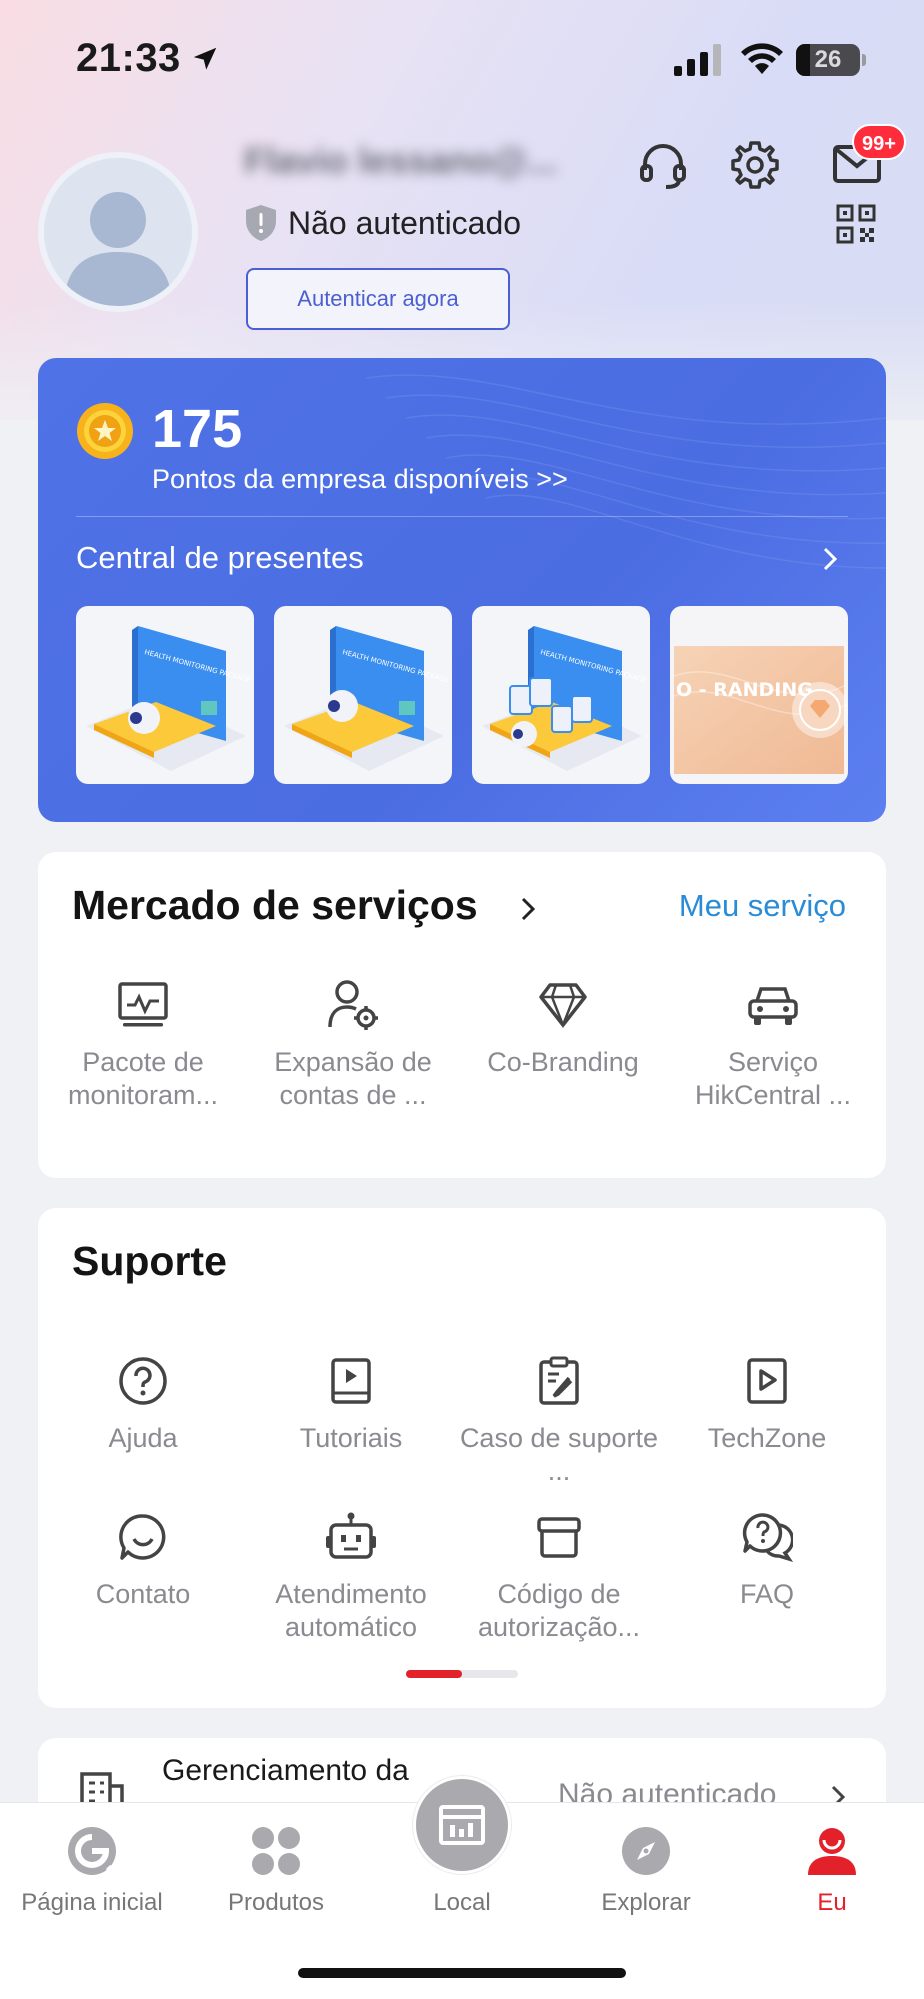 The height and width of the screenshot is (1999, 924). Describe the element at coordinates (434, 1674) in the screenshot. I see `page-indicator-active` at that location.